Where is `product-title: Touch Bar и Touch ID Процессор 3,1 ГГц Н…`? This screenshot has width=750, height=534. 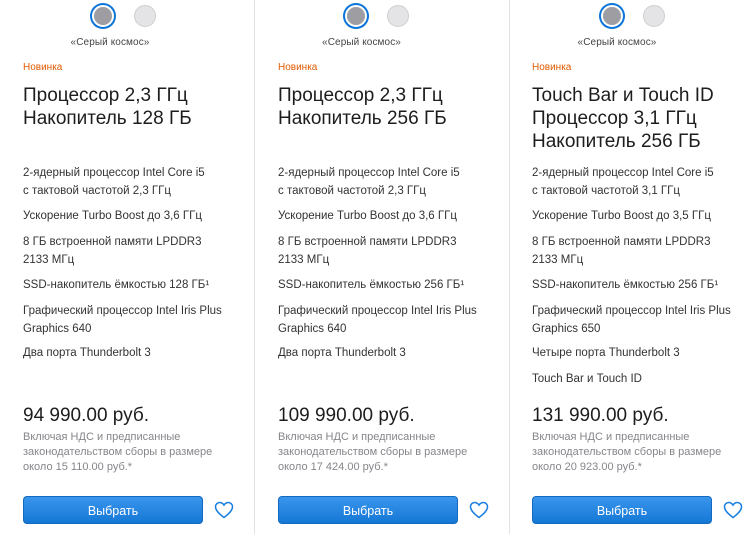 product-title: Touch Bar и Touch ID Процессор 3,1 ГГц Н… is located at coordinates (641, 118).